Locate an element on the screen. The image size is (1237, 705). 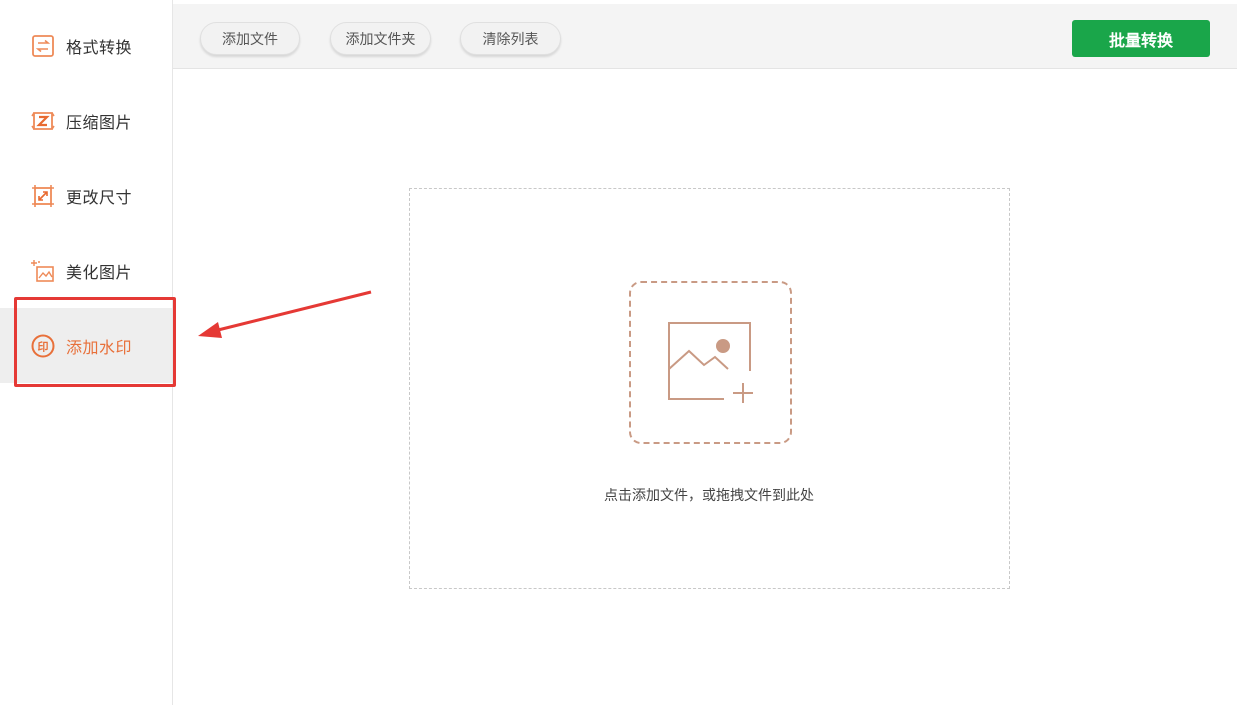
sidebar-item-label: 压缩图片 is located at coordinates (99, 122).